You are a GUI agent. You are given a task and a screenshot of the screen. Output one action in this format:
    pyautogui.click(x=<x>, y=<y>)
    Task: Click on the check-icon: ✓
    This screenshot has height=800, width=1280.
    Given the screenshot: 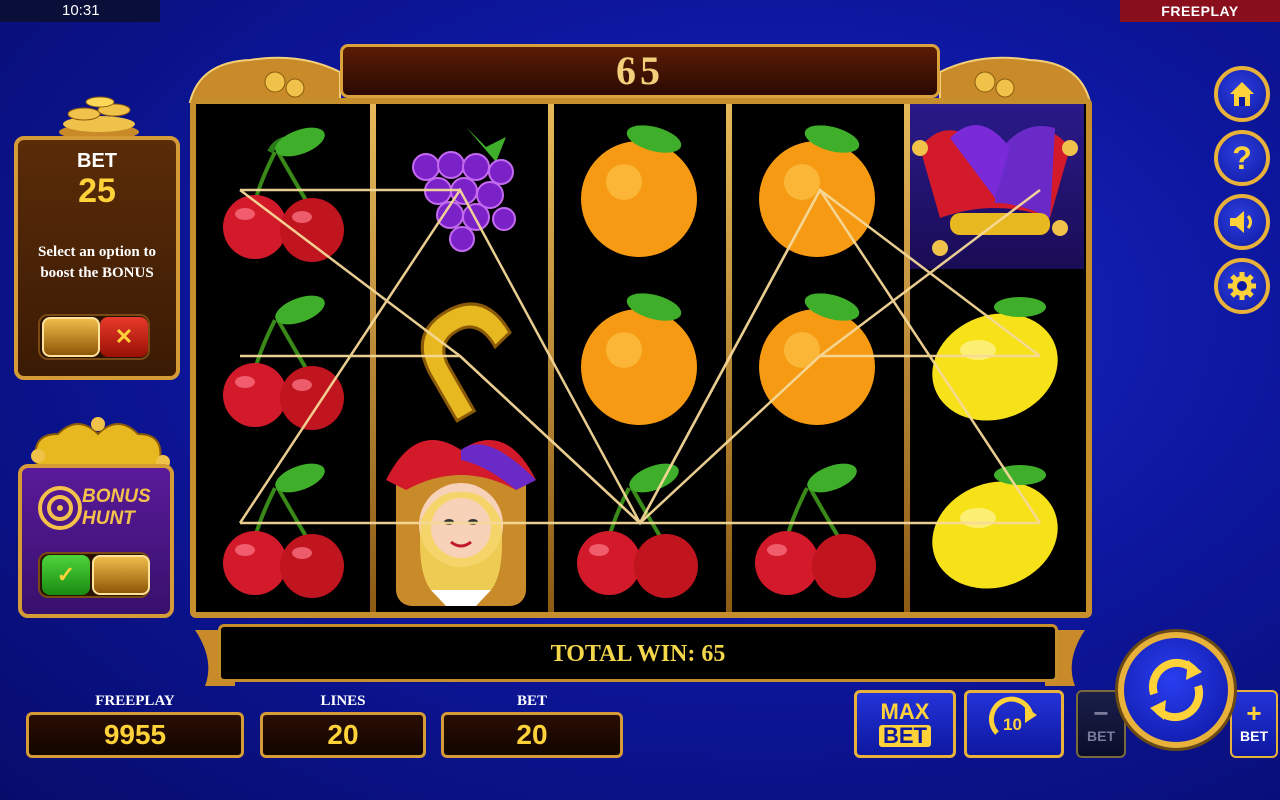 What is the action you would take?
    pyautogui.click(x=66, y=575)
    